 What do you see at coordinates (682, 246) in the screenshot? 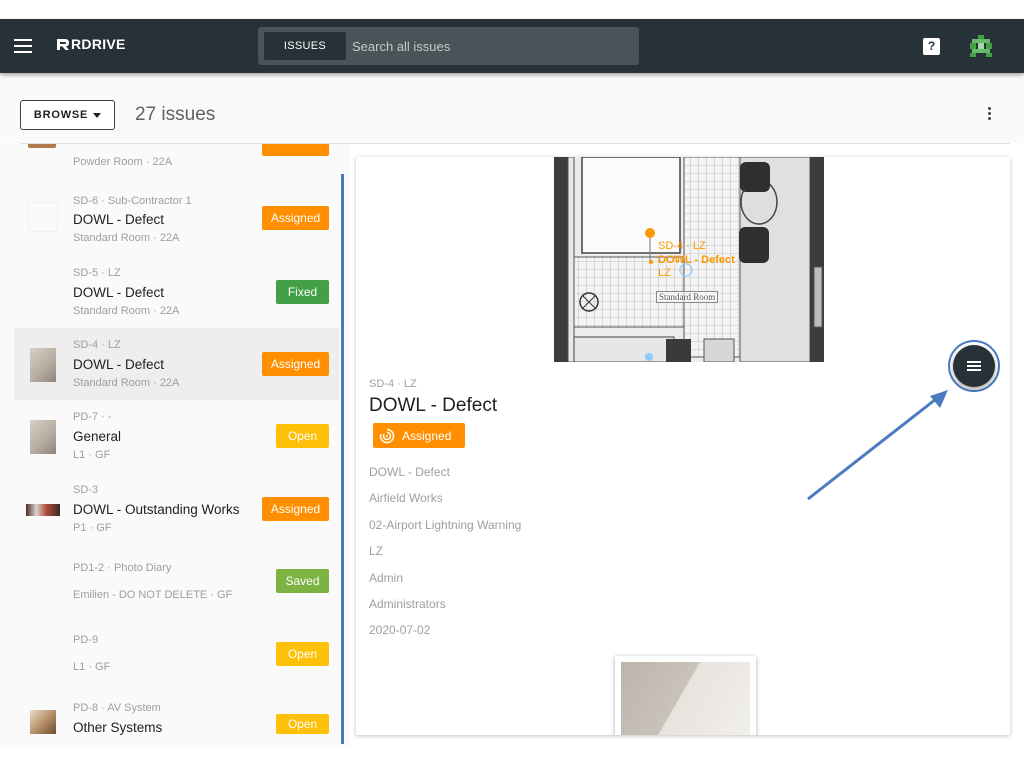
I see `plan-pin-label: SD-4 · LZ` at bounding box center [682, 246].